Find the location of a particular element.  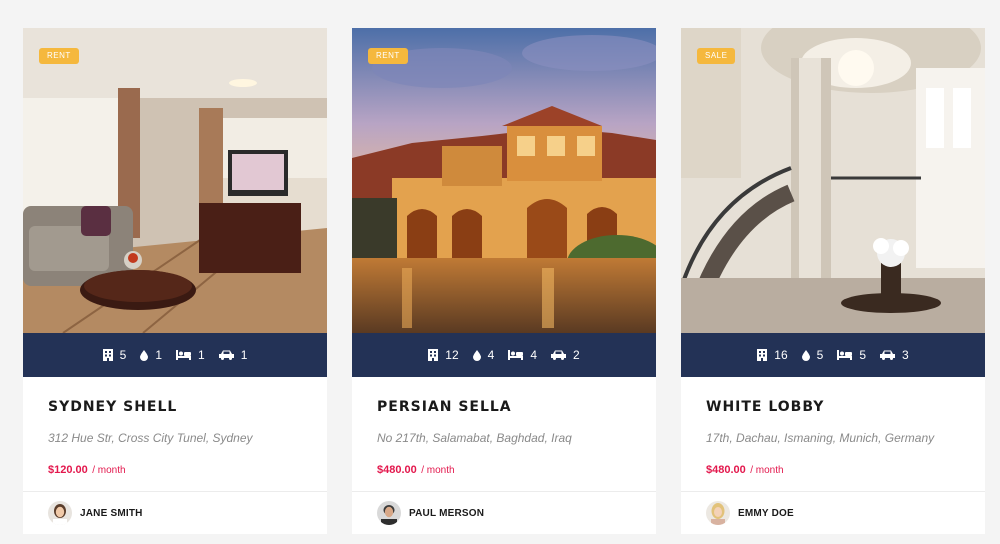

baths-count: 1 is located at coordinates (158, 355).